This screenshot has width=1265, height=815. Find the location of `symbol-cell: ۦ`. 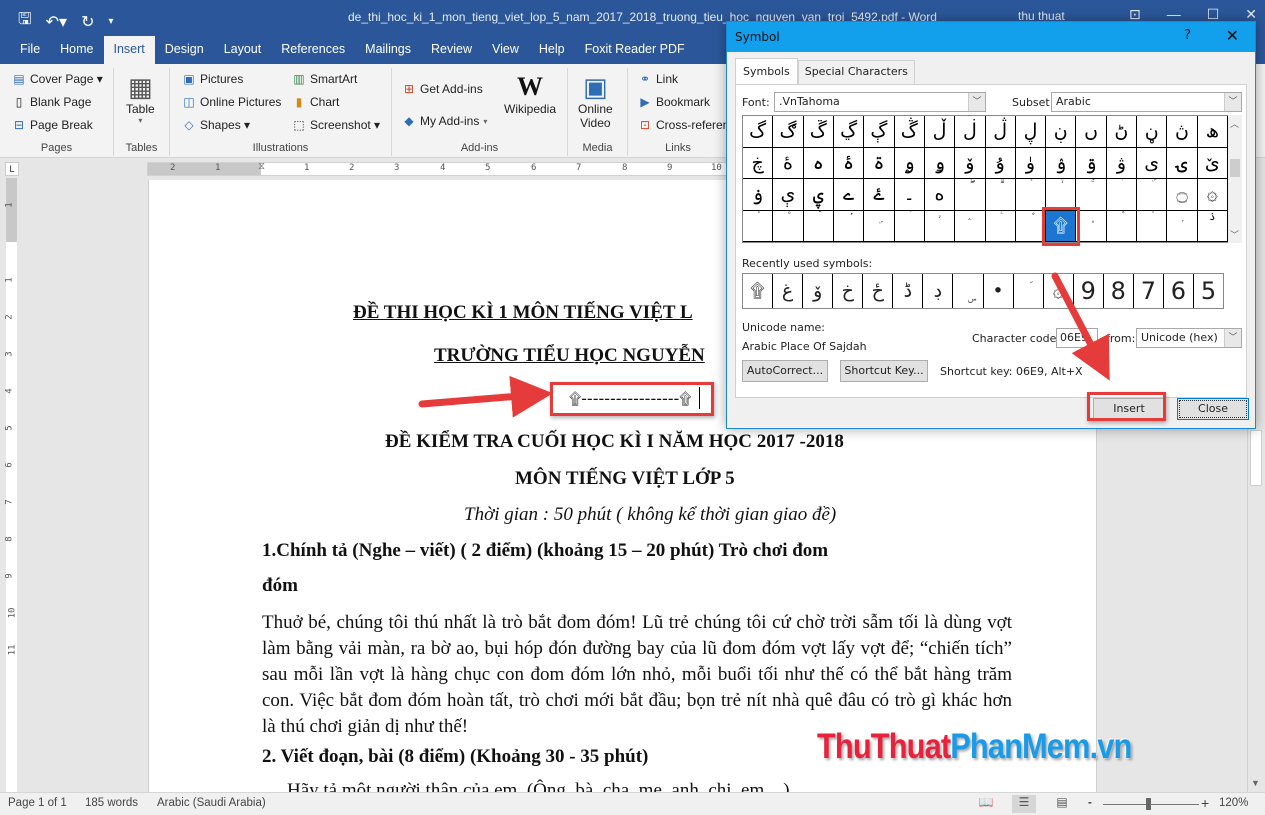

symbol-cell: ۦ is located at coordinates (970, 226).